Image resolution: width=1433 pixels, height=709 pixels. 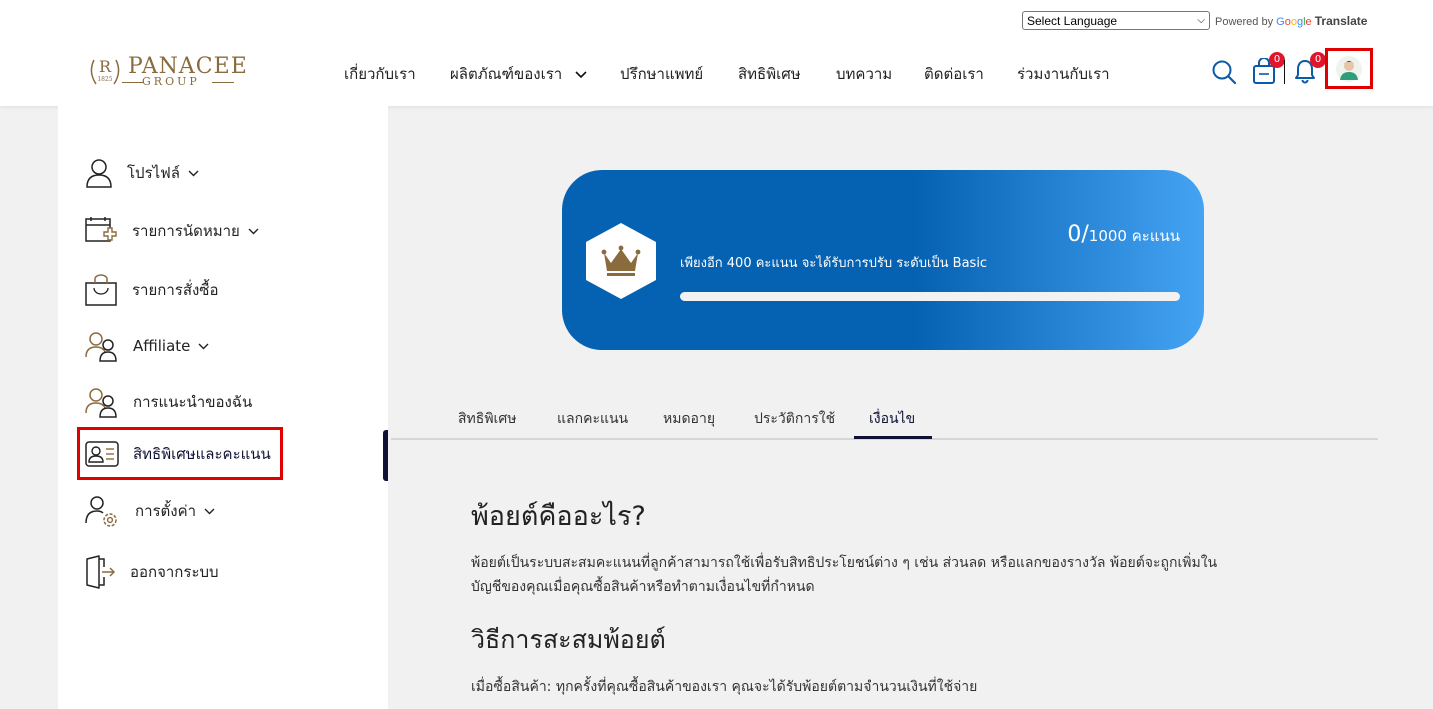 What do you see at coordinates (864, 74) in the screenshot?
I see `nav-item-articles: บทความ` at bounding box center [864, 74].